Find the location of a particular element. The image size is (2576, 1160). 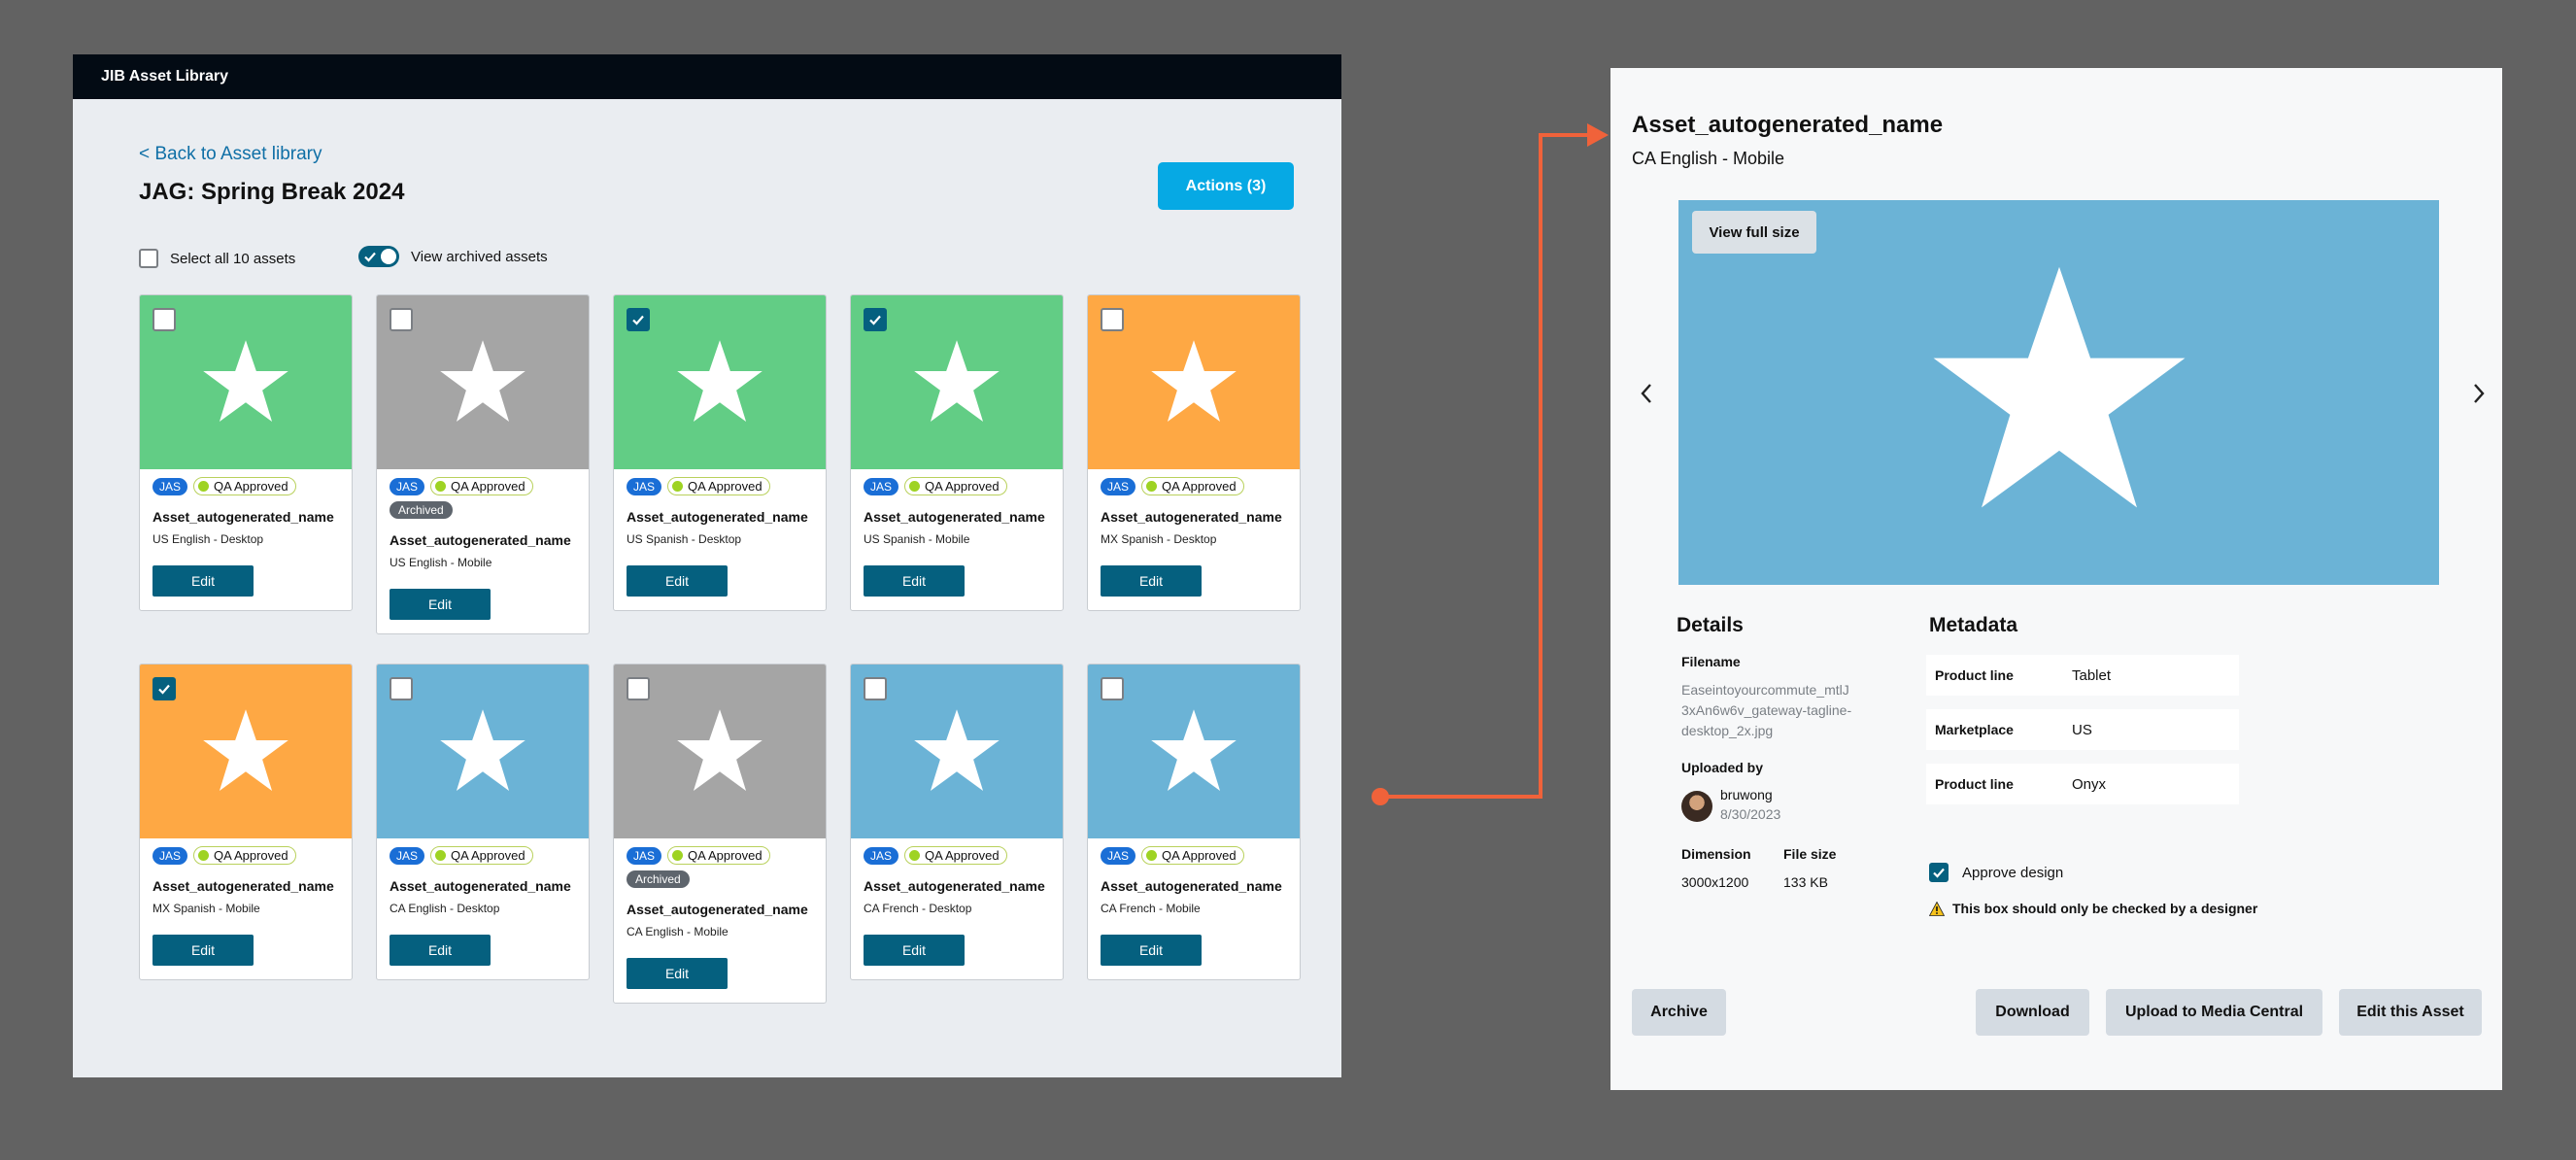

approve-design-checkbox is located at coordinates (1939, 872).